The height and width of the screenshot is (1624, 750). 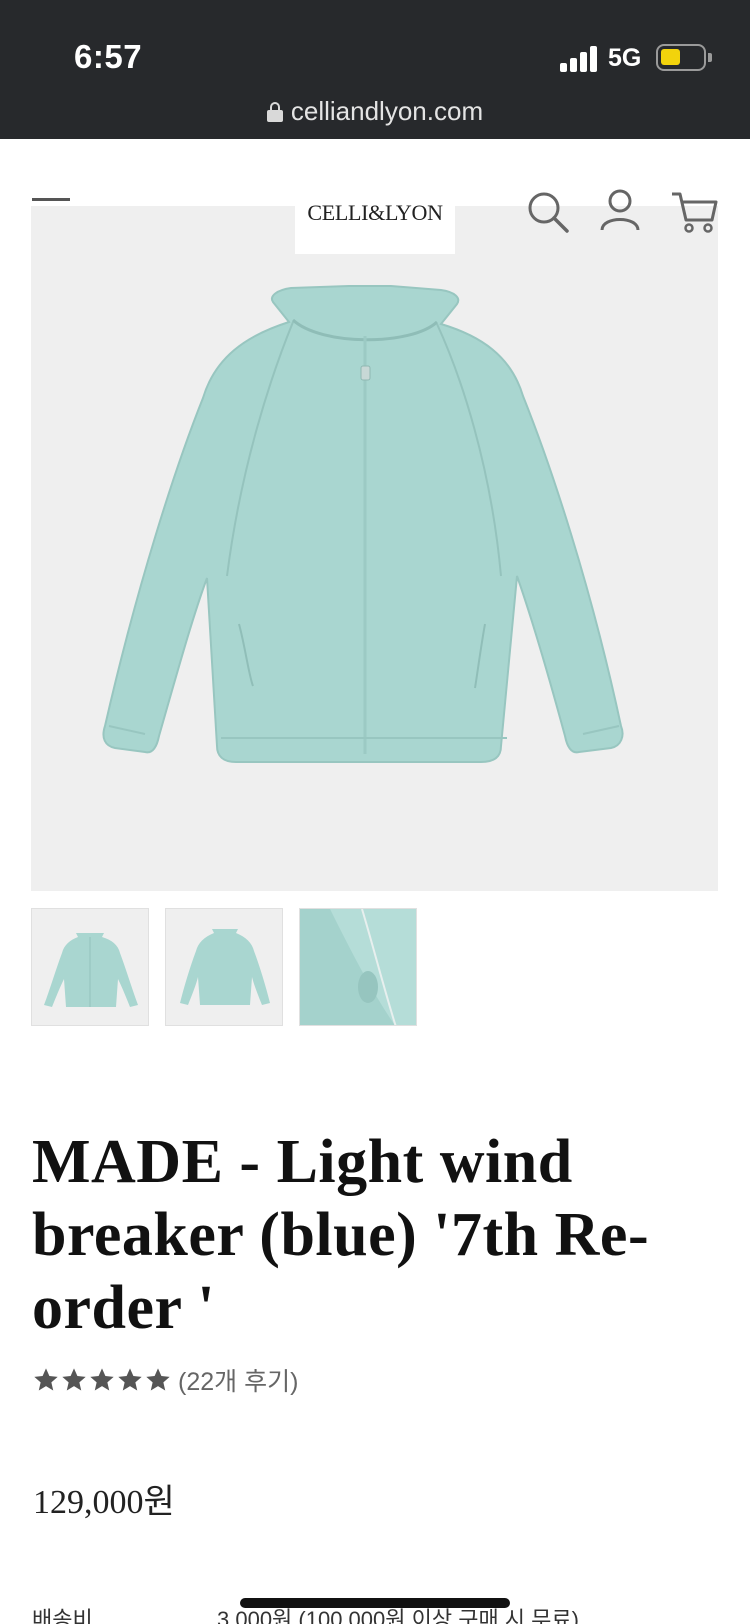 What do you see at coordinates (375, 1603) in the screenshot?
I see `home-indicator` at bounding box center [375, 1603].